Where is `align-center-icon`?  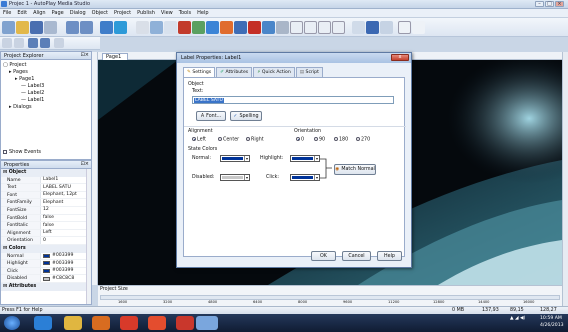 align-center-icon is located at coordinates (19, 43).